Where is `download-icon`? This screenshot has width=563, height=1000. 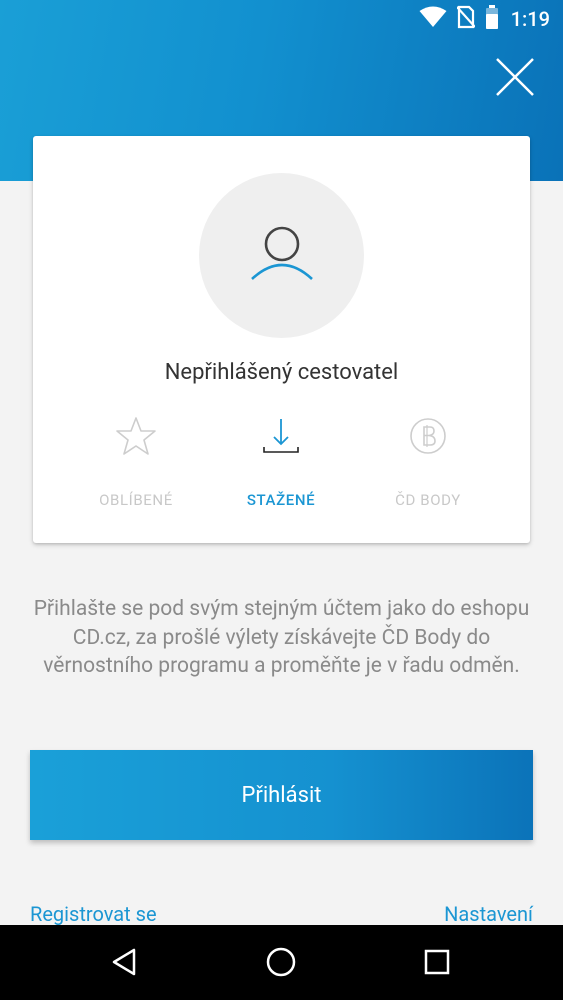
download-icon is located at coordinates (281, 436).